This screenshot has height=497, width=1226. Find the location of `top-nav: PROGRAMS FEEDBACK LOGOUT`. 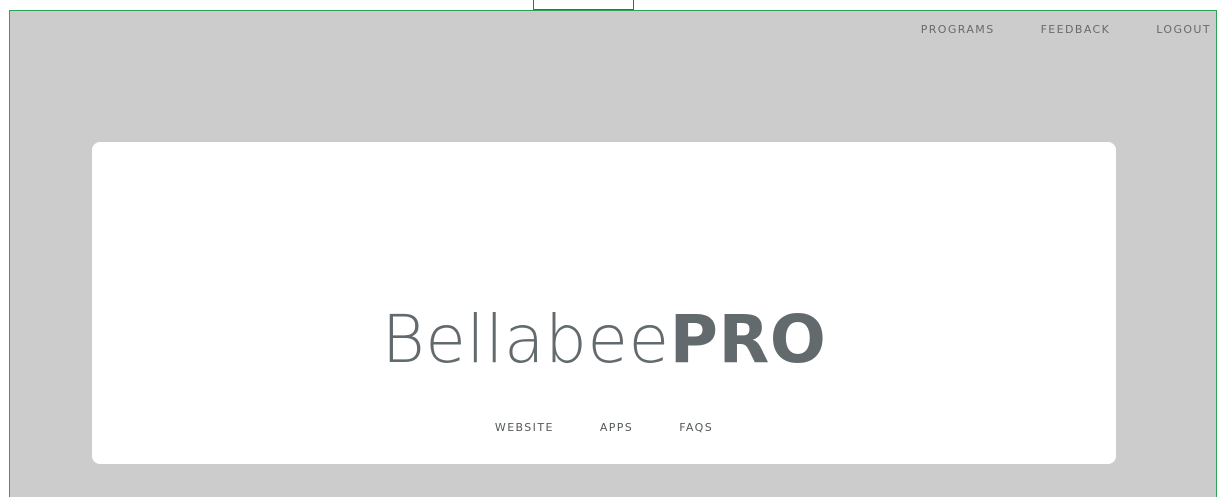

top-nav: PROGRAMS FEEDBACK LOGOUT is located at coordinates (1068, 29).